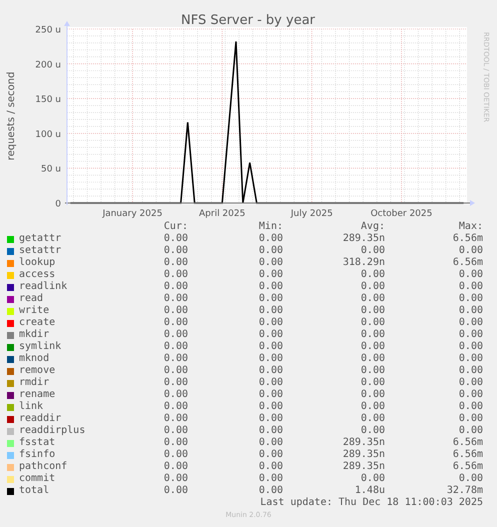 The height and width of the screenshot is (527, 497). Describe the element at coordinates (40, 419) in the screenshot. I see `legend-label: readdir` at that location.